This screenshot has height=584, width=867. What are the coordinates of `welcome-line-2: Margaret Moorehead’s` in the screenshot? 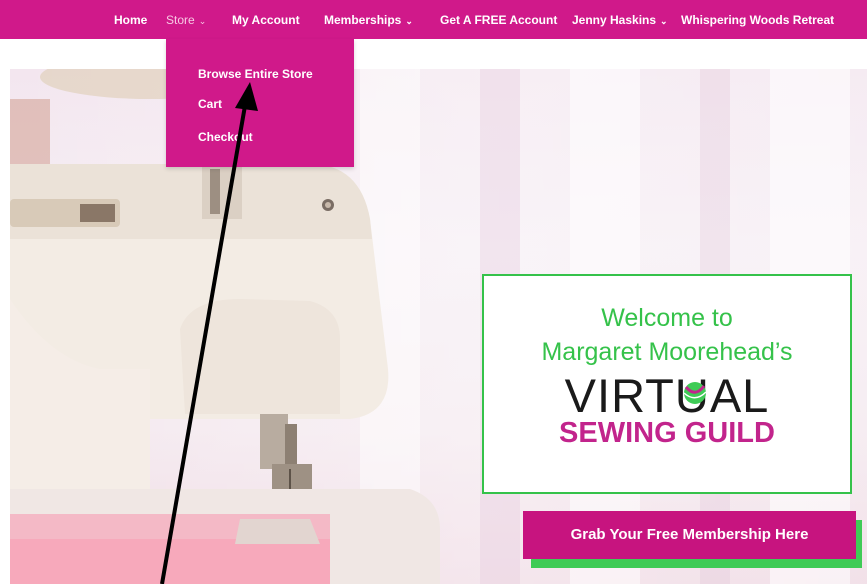 It's located at (667, 352).